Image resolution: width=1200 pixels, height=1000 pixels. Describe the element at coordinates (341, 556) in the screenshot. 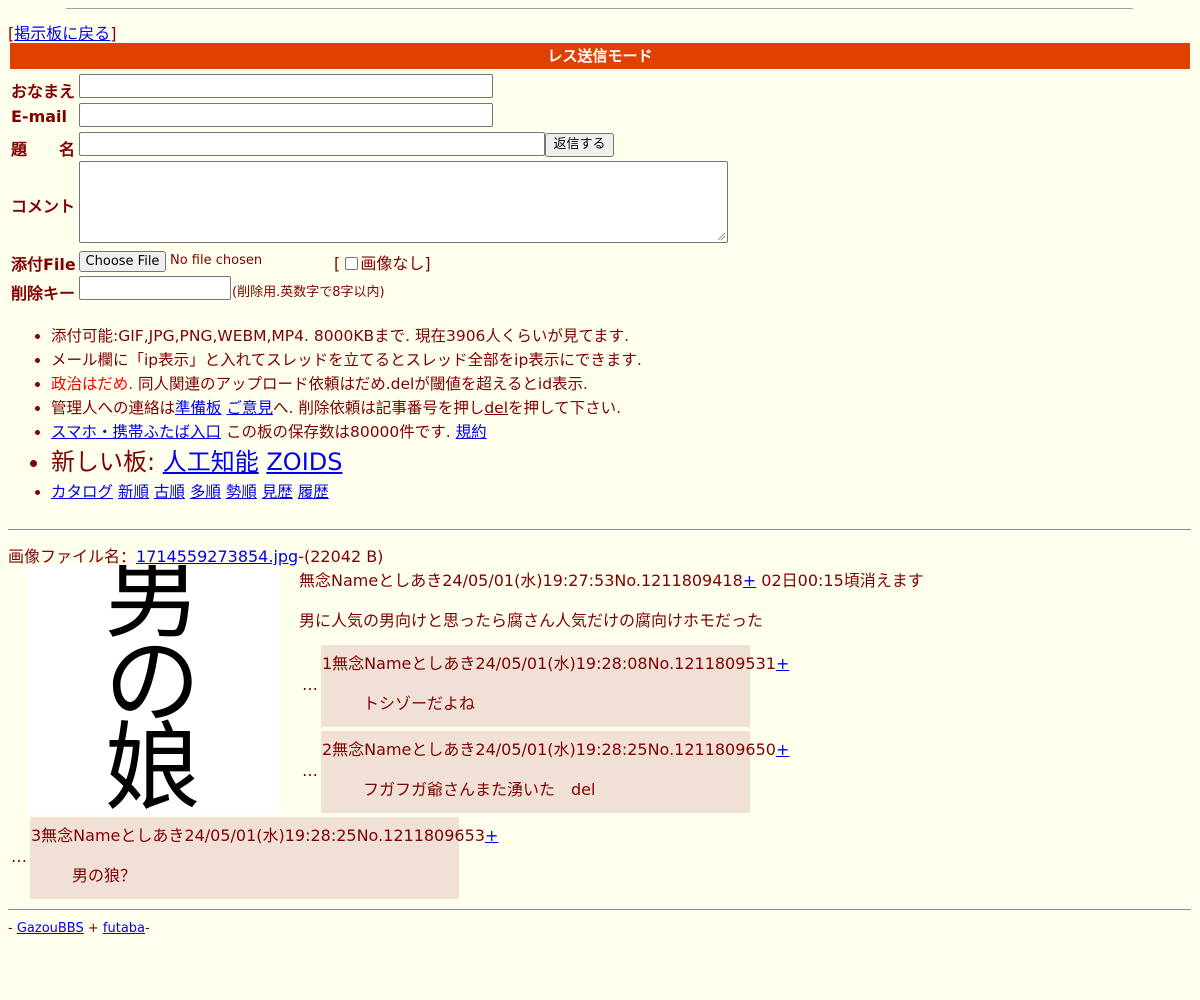

I see `file-size: -(22042 B)` at that location.